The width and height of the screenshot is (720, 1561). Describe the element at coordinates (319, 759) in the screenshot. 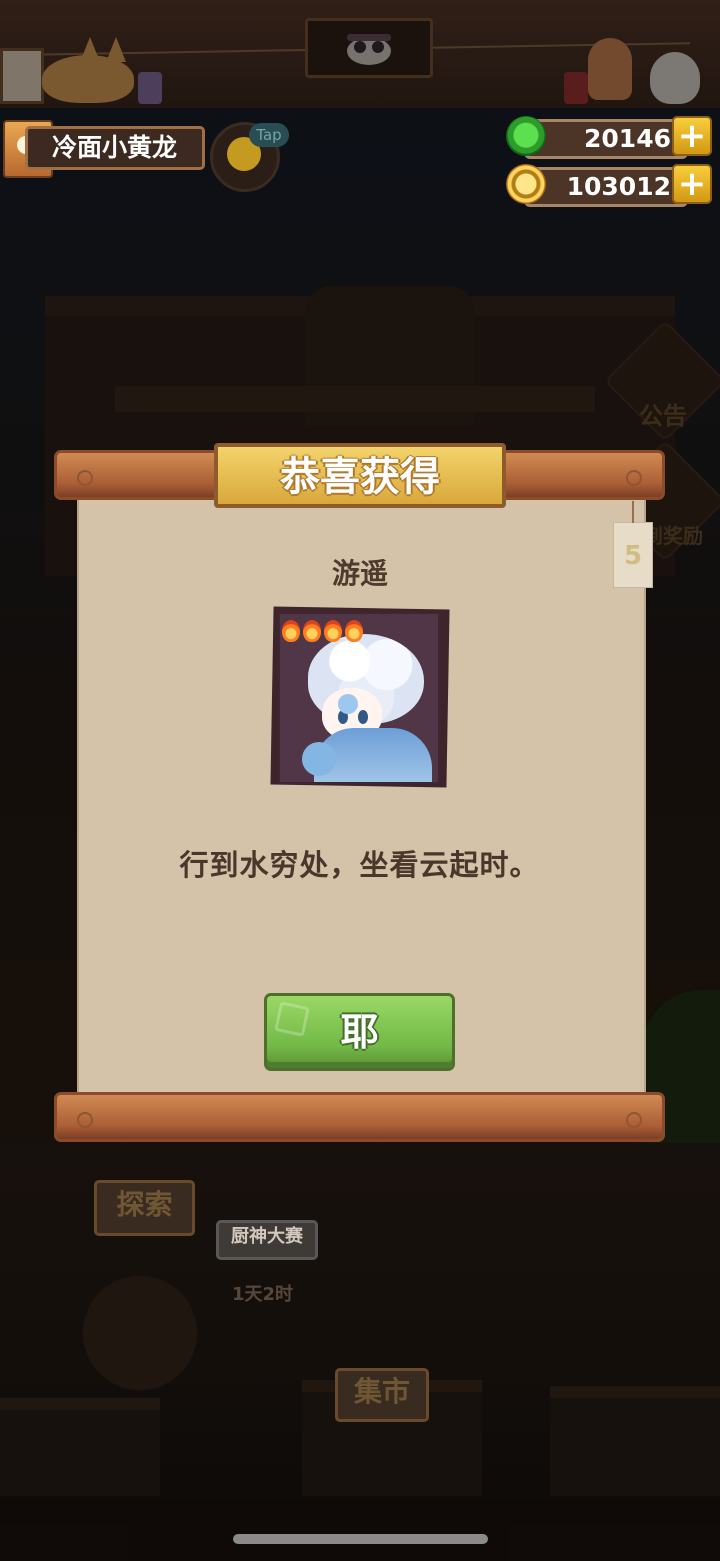

I see `character-sleeve` at that location.